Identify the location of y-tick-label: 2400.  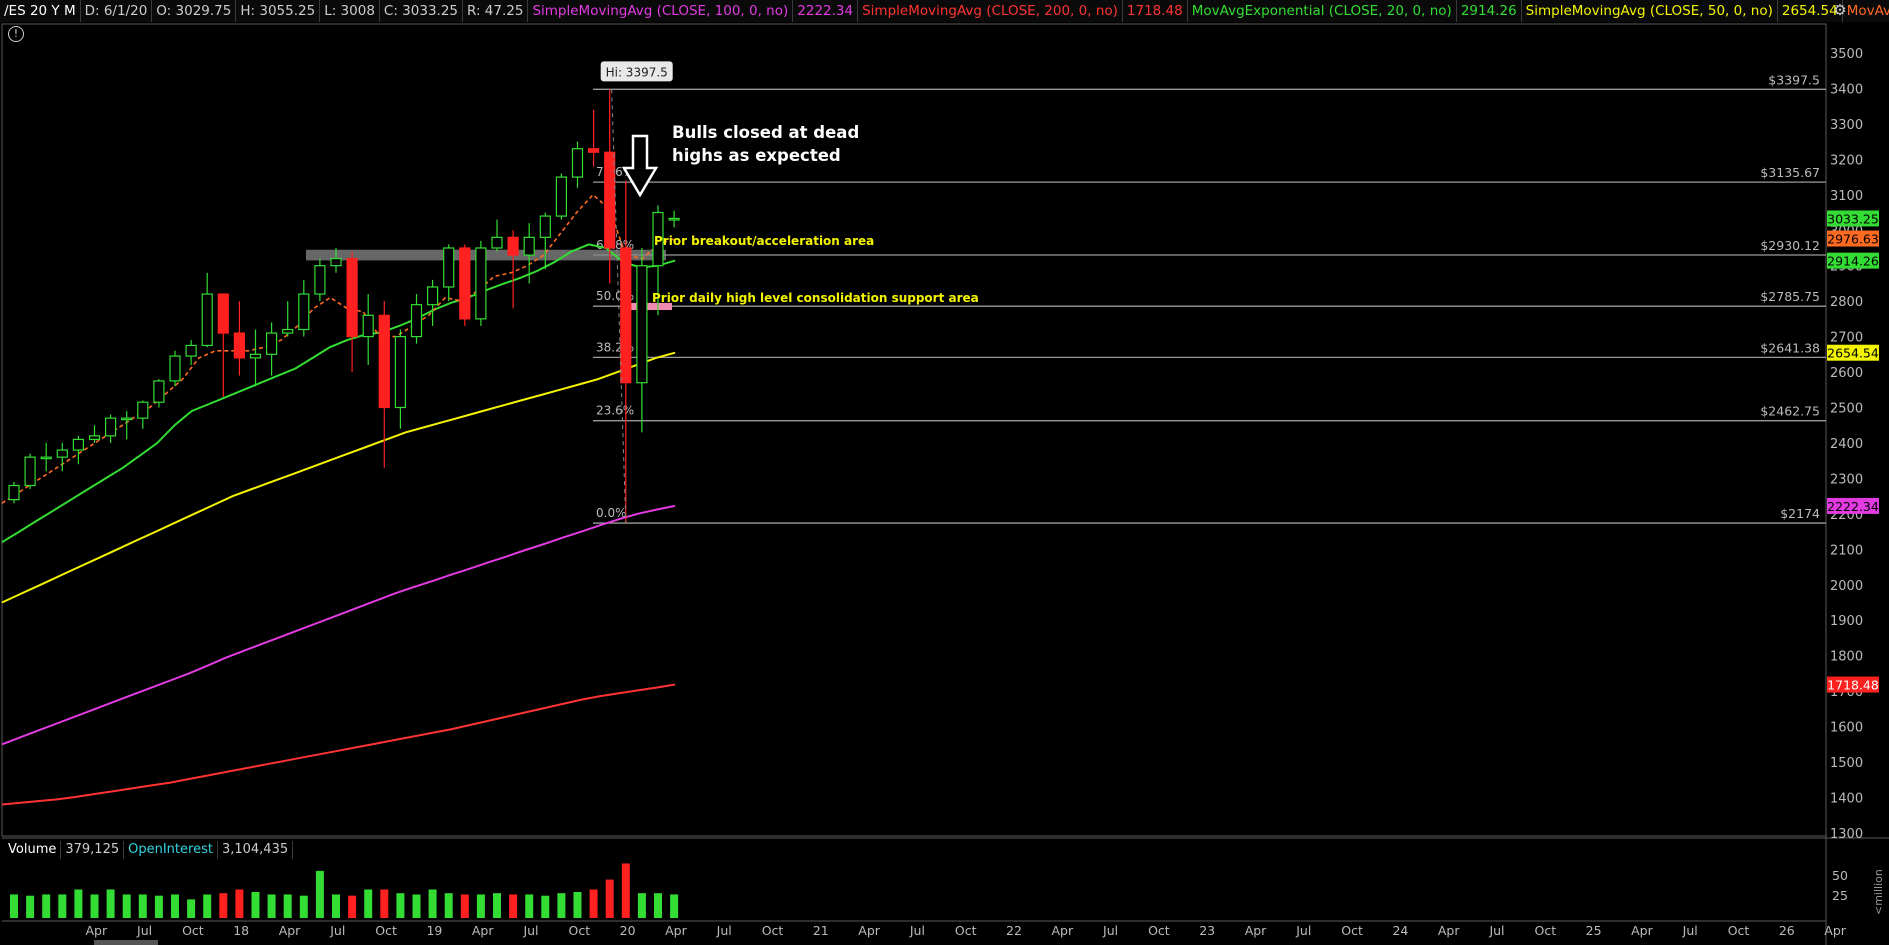
(1846, 444).